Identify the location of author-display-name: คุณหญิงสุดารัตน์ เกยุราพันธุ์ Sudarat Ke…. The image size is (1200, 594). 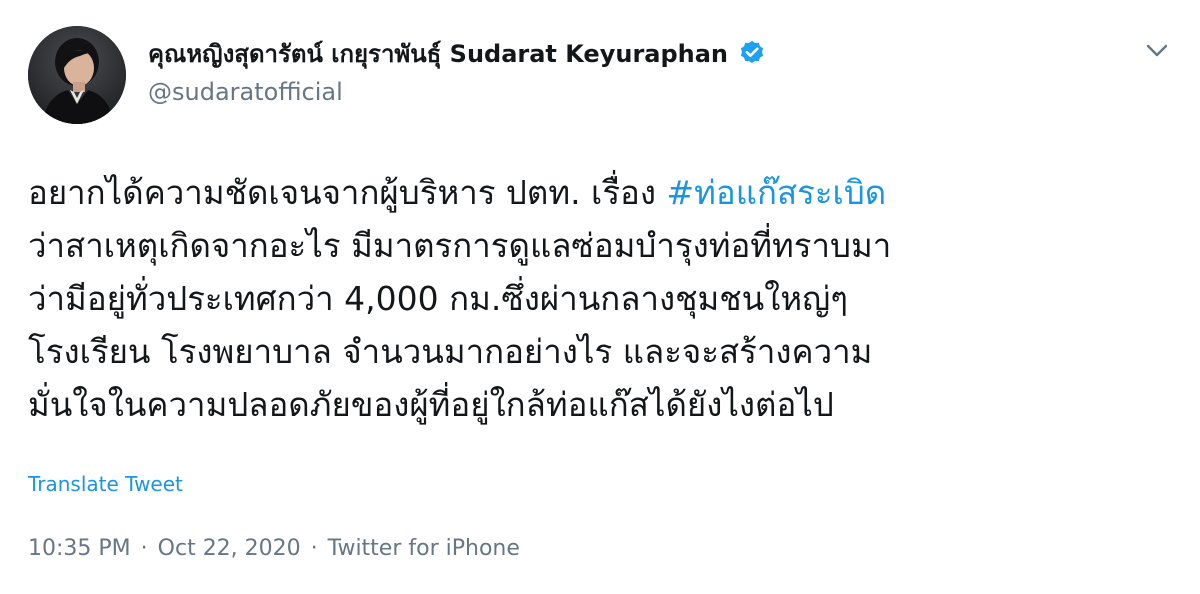
(438, 53).